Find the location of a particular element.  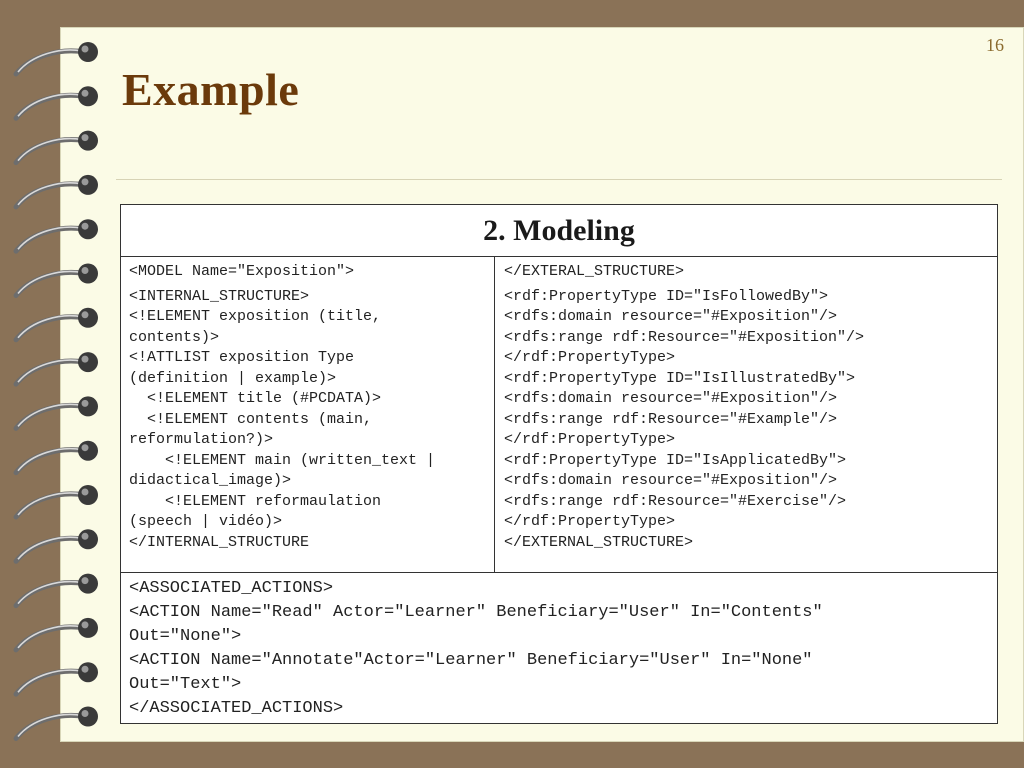

action-line: Out="Text"> is located at coordinates (185, 684).